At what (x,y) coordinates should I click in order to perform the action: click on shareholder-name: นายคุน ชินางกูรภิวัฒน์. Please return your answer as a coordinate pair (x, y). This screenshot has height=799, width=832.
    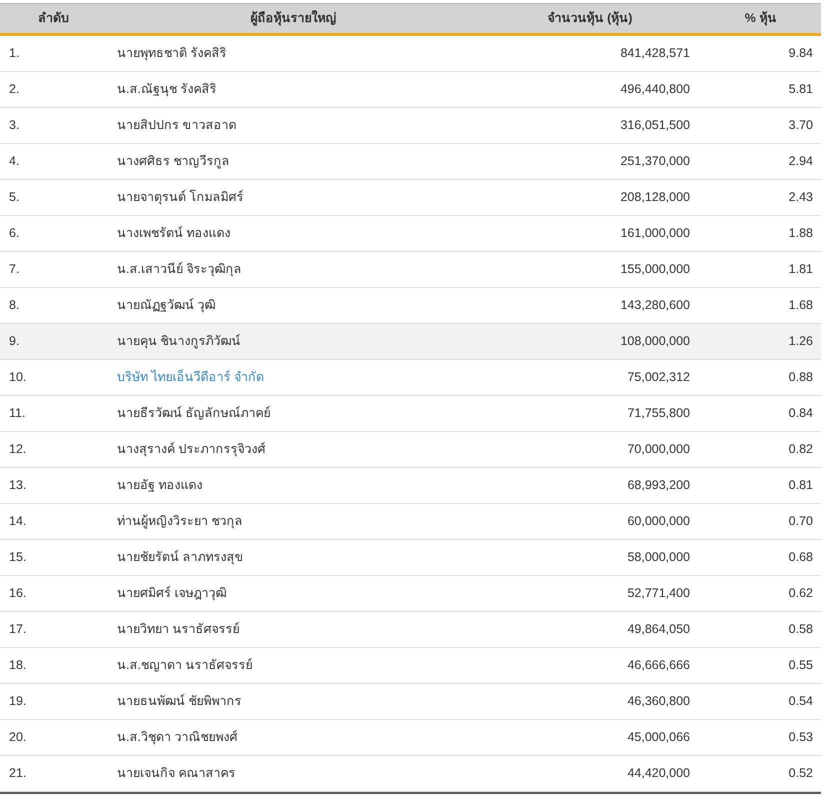
    Looking at the image, I should click on (178, 341).